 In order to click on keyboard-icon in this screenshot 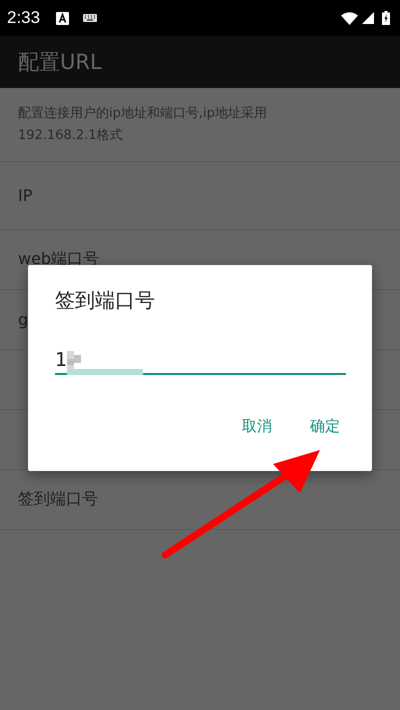, I will do `click(90, 18)`.